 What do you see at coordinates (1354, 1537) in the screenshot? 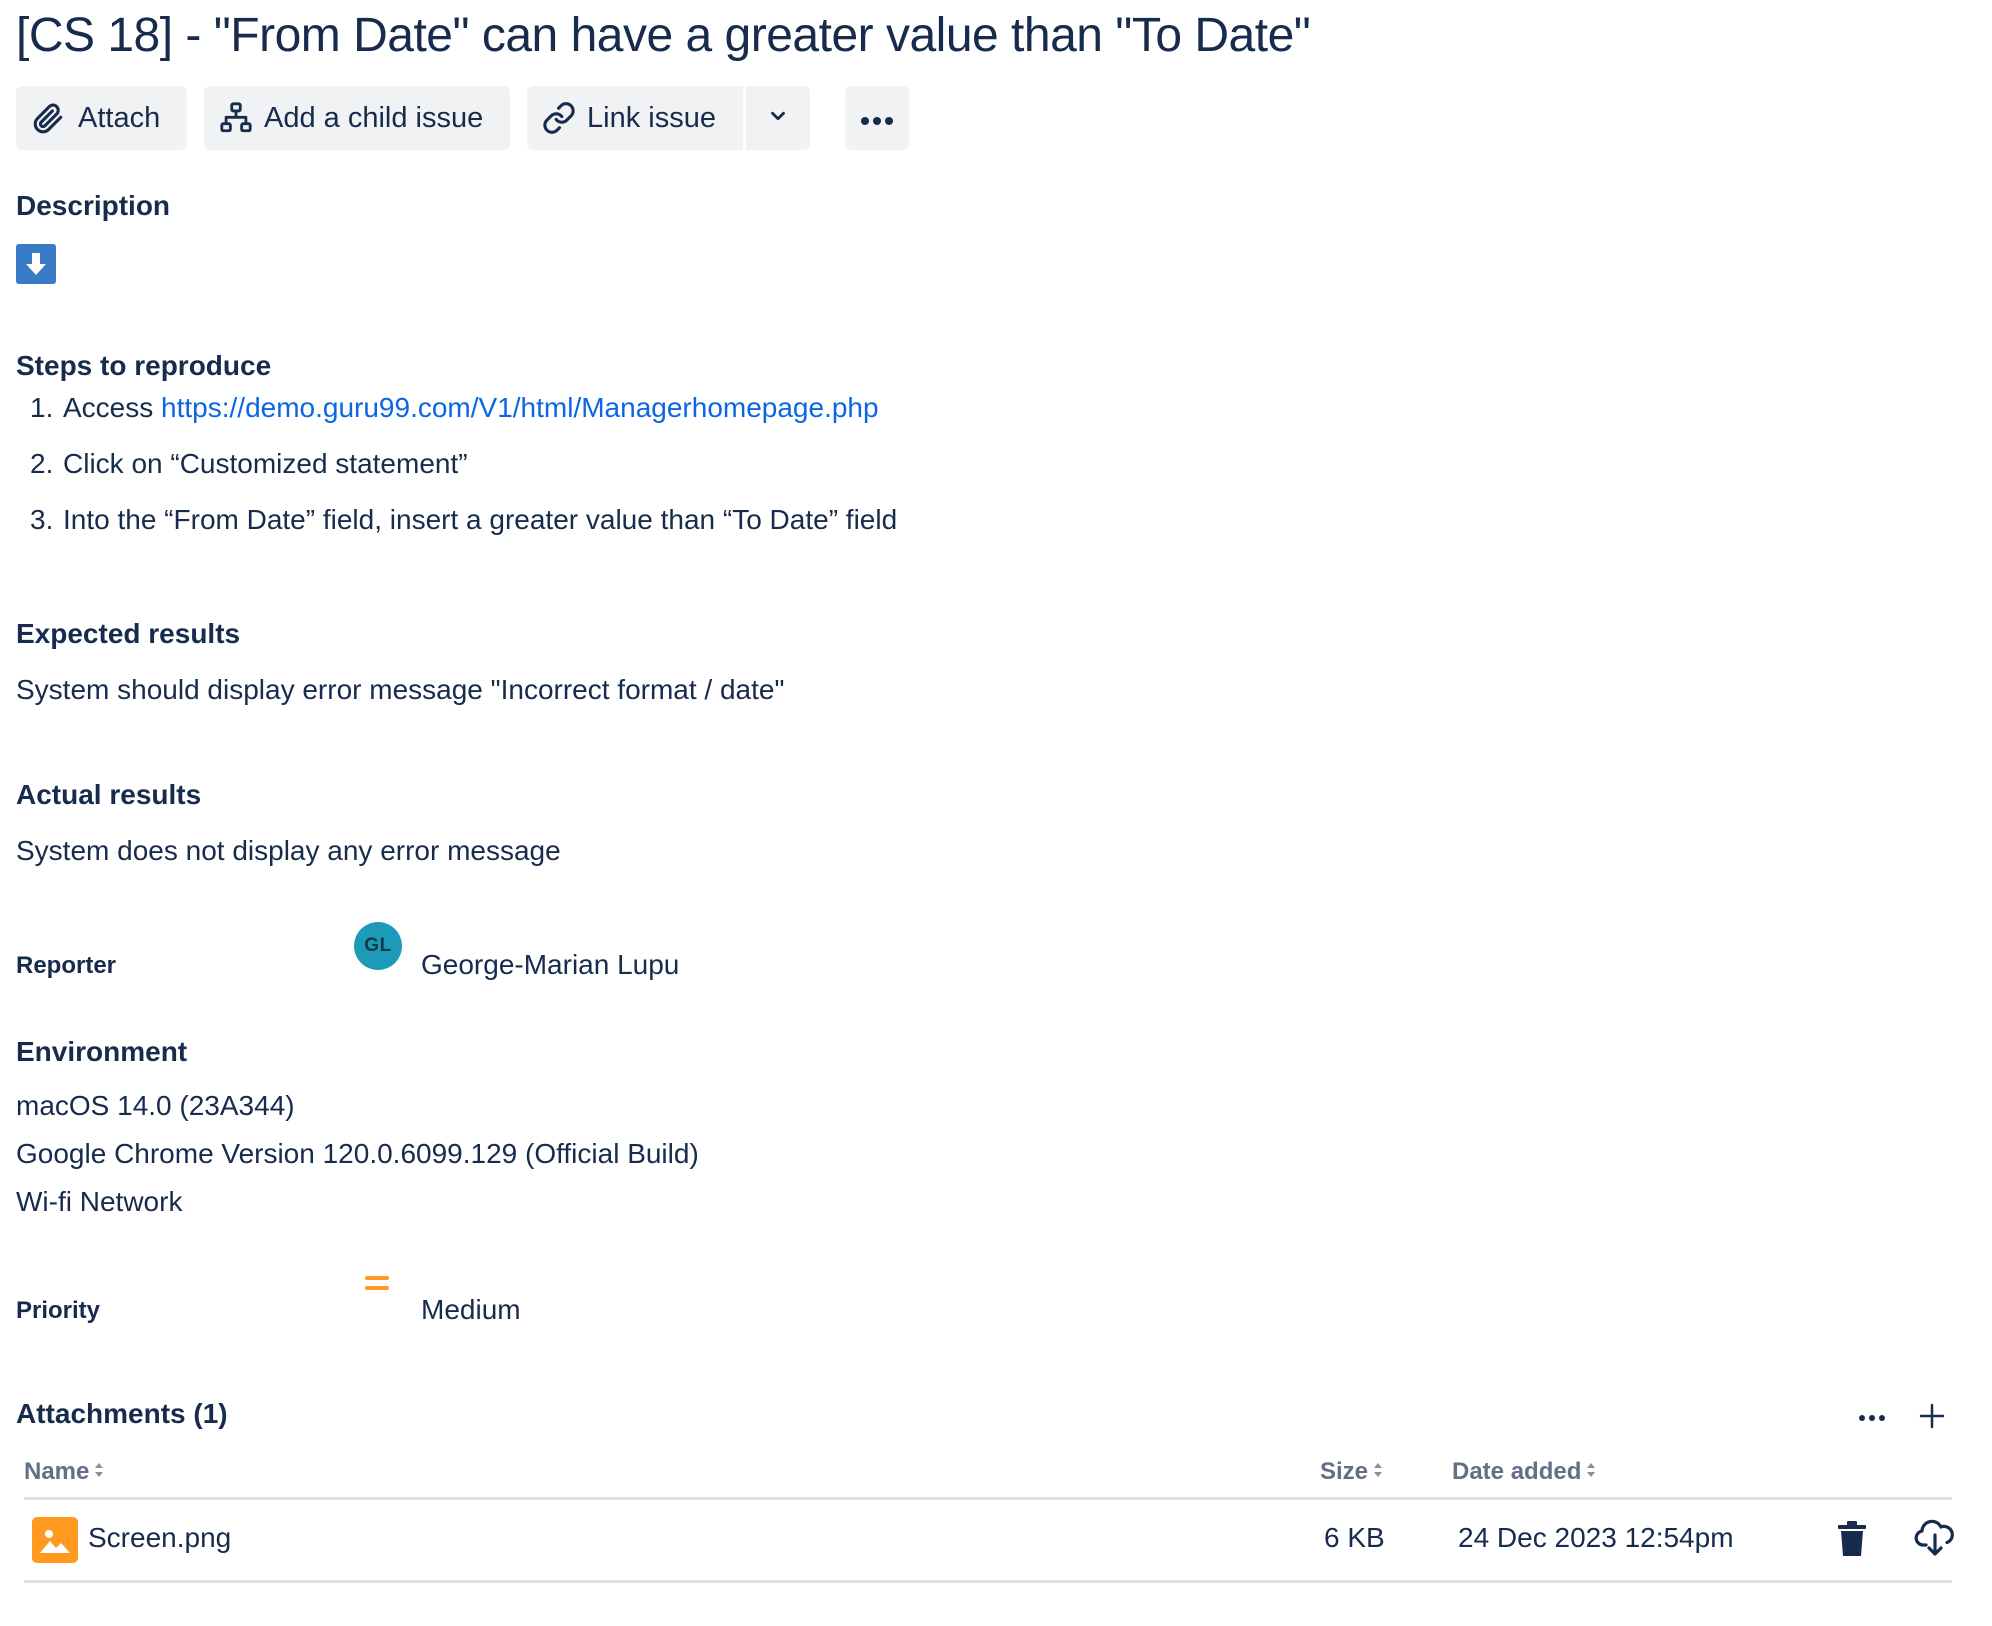
I see `attachment-size: 6 KB` at bounding box center [1354, 1537].